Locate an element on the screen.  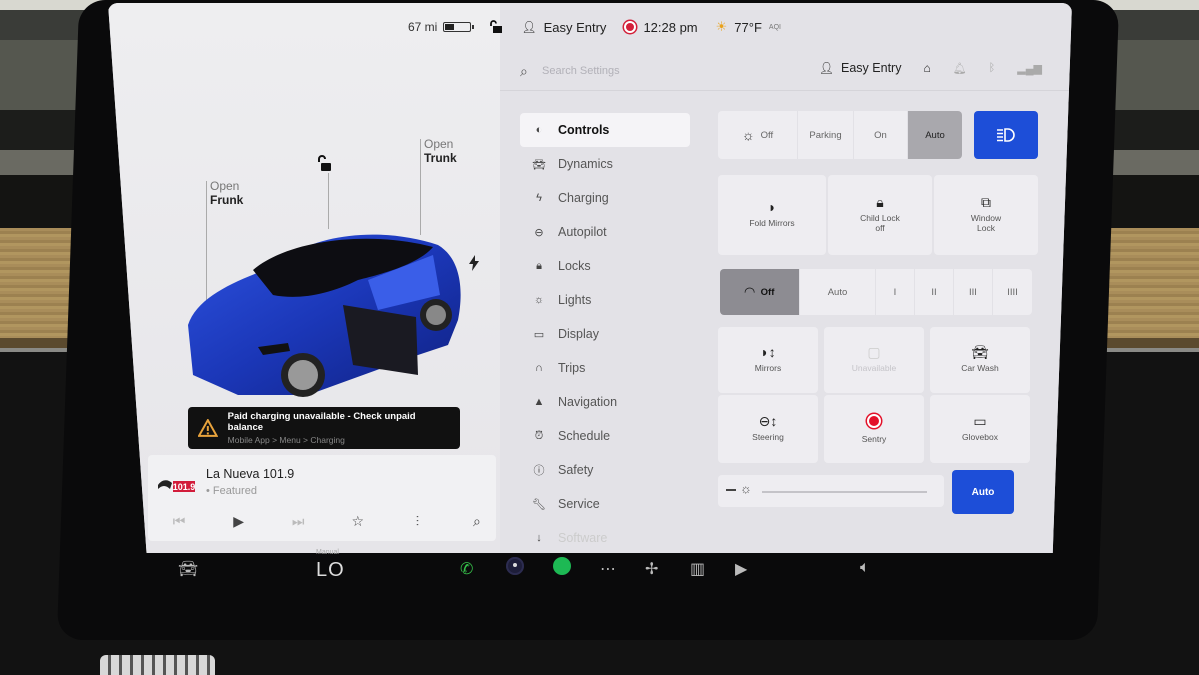
status-unlock-icon is located at coordinates (496, 27).